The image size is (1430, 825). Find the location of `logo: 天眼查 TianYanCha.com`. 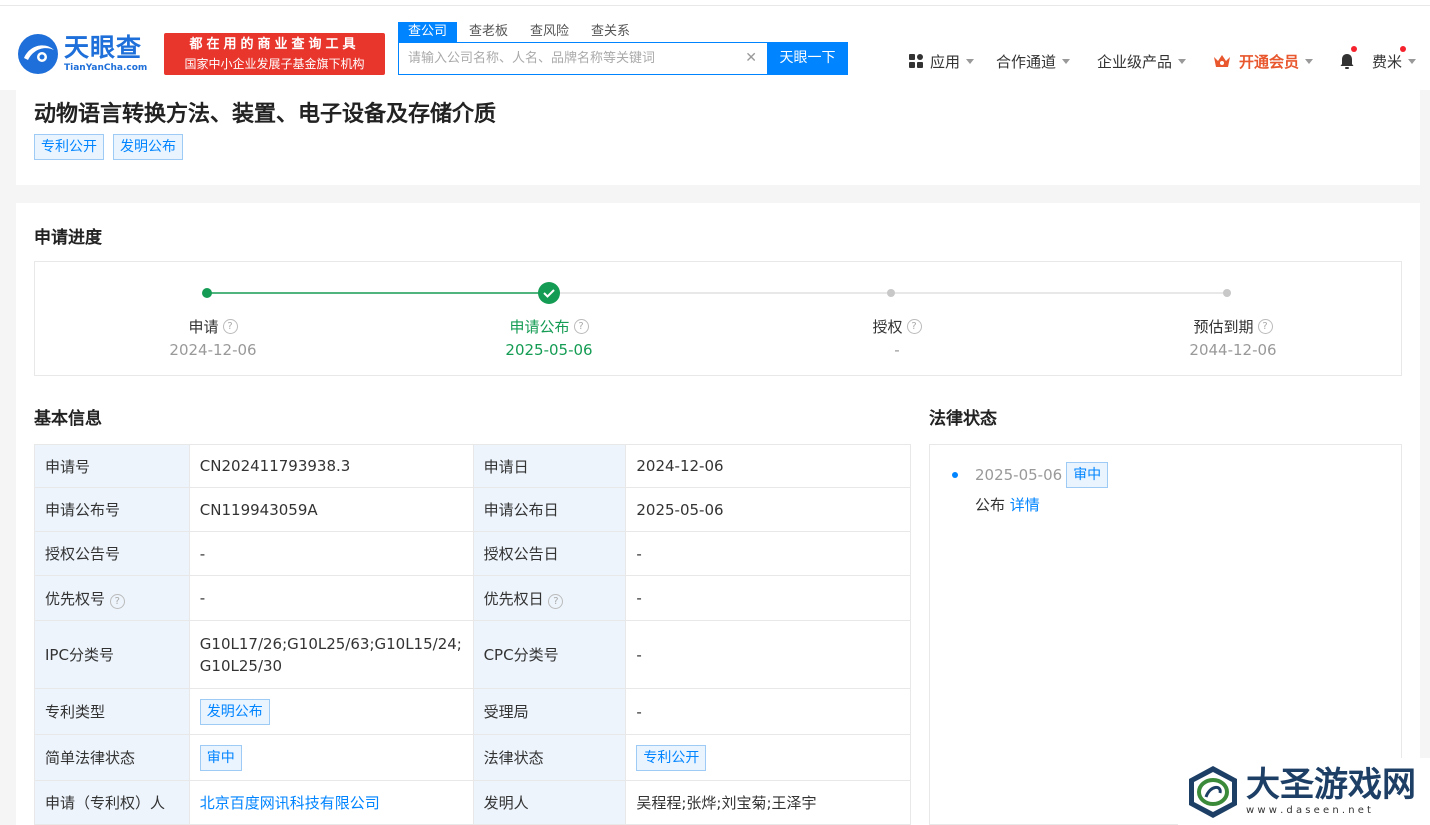

logo: 天眼查 TianYanCha.com is located at coordinates (81, 54).